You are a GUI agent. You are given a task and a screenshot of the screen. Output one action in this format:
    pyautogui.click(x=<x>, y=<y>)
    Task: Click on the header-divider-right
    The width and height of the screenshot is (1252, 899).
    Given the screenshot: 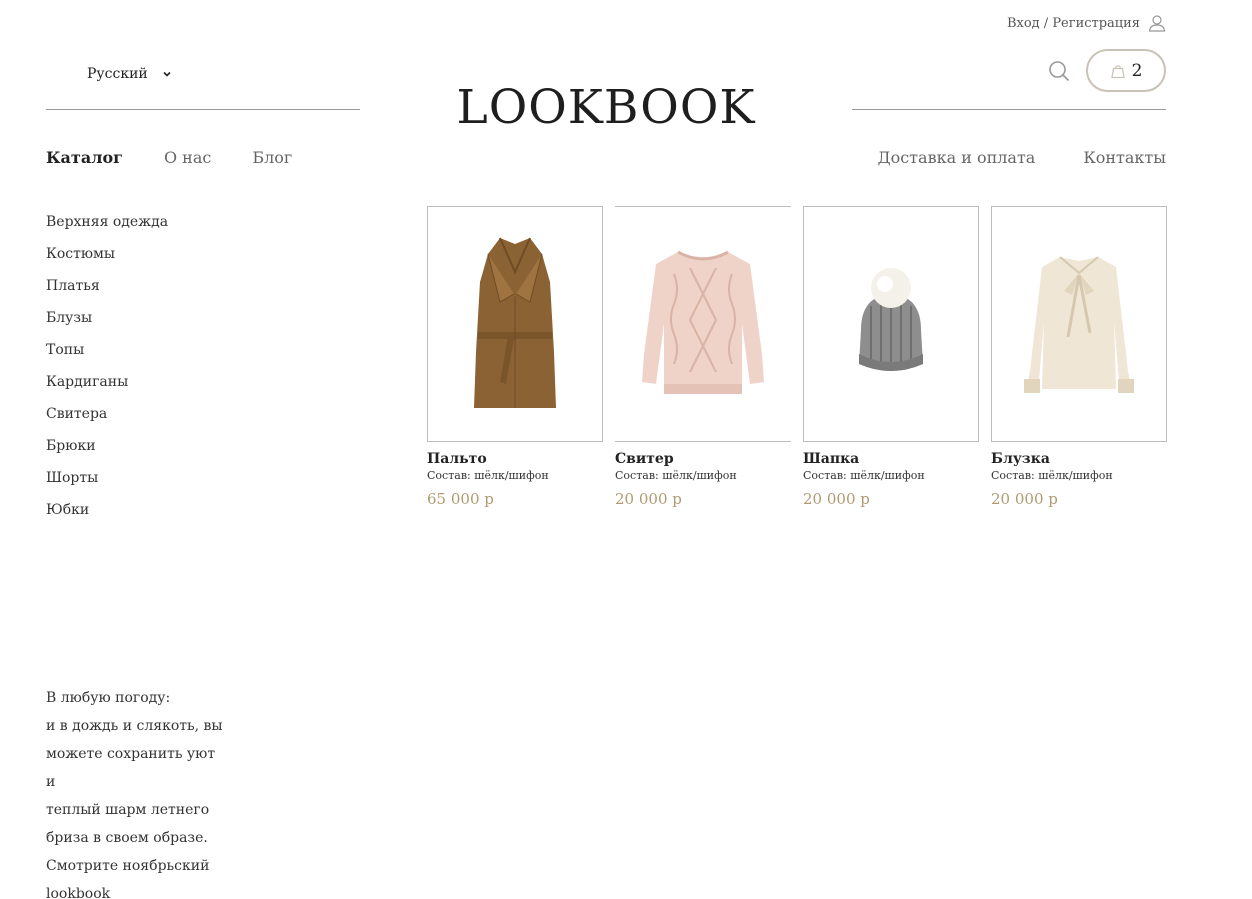 What is the action you would take?
    pyautogui.click(x=1009, y=109)
    